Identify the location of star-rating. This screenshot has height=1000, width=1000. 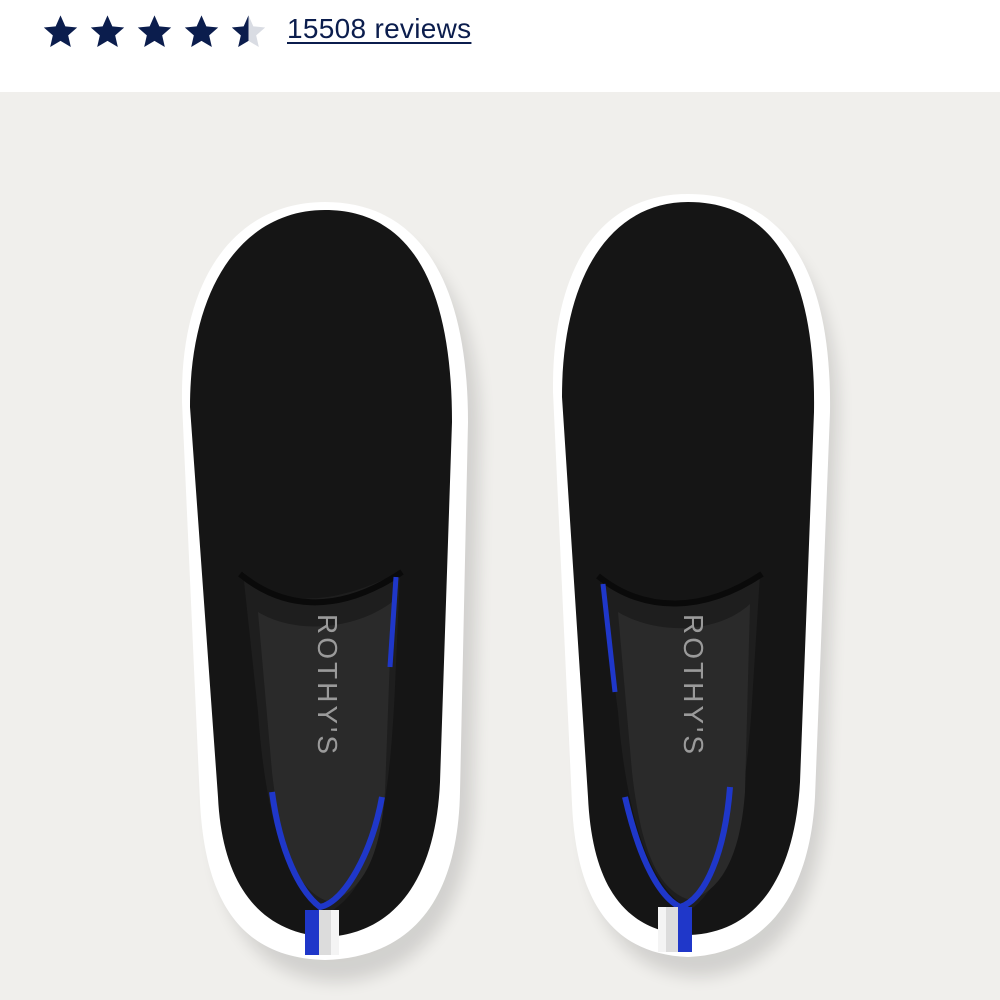
(154, 32).